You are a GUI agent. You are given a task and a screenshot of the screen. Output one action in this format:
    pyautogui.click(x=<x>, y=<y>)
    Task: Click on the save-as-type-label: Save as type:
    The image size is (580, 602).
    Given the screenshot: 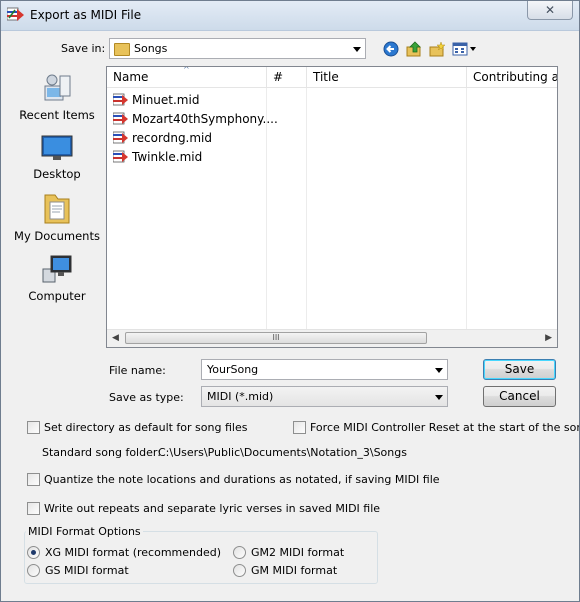 What is the action you would take?
    pyautogui.click(x=146, y=397)
    